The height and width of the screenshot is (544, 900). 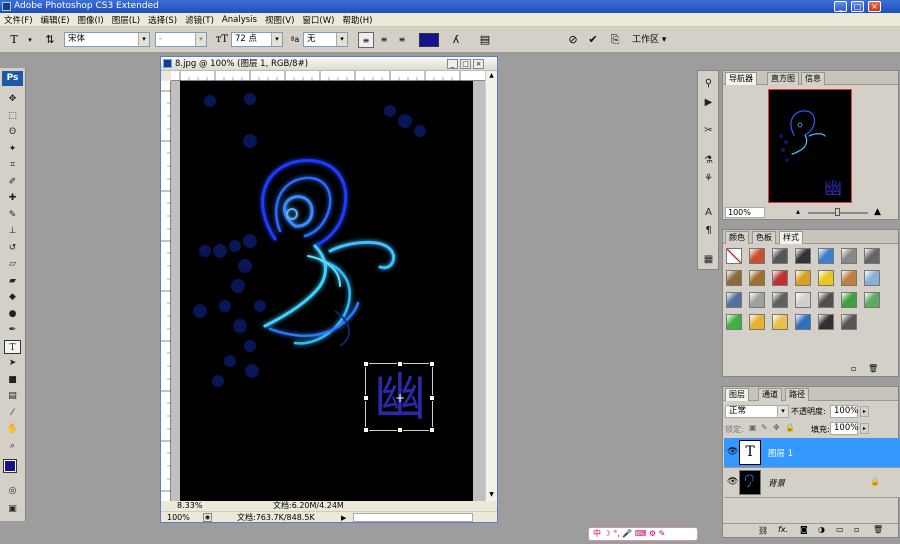 What do you see at coordinates (857, 6) in the screenshot?
I see `maximize-button: □` at bounding box center [857, 6].